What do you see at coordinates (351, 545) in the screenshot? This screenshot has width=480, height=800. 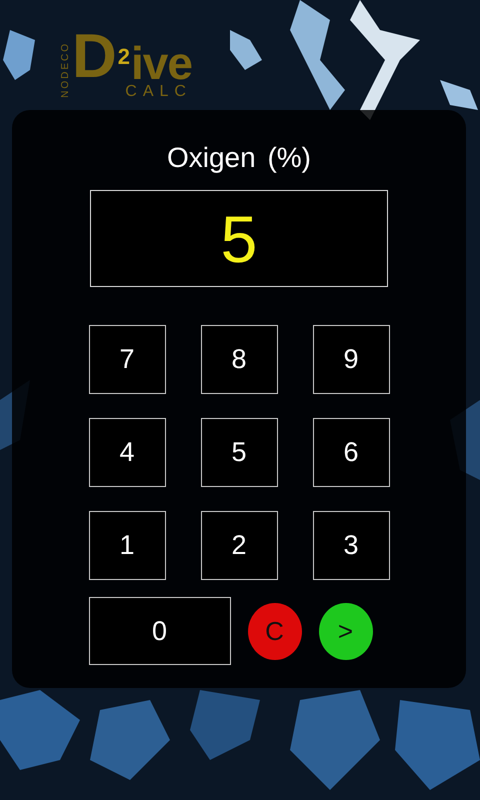 I see `key-button: 3` at bounding box center [351, 545].